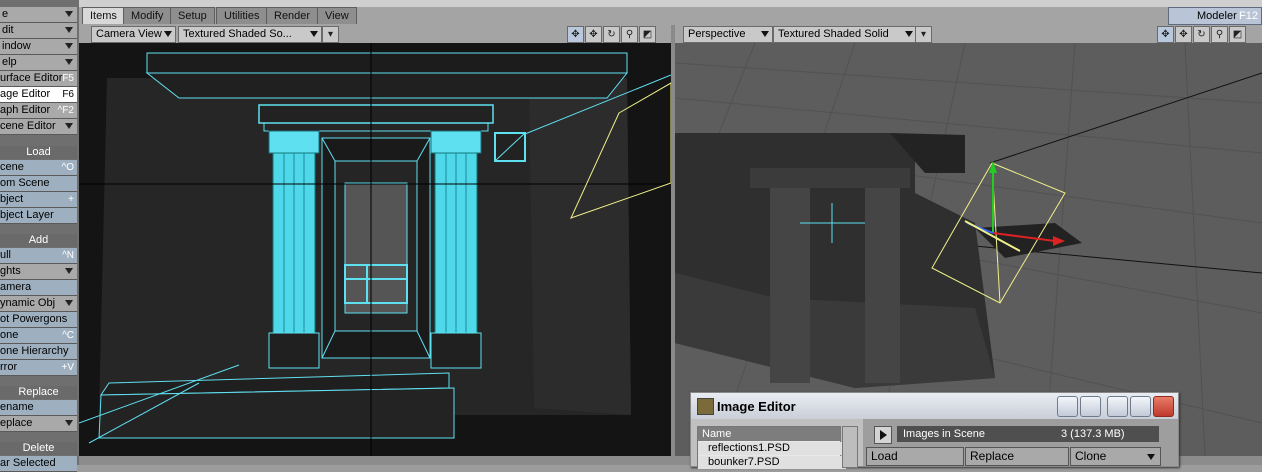  Describe the element at coordinates (1163, 406) in the screenshot. I see `close-icon` at that location.